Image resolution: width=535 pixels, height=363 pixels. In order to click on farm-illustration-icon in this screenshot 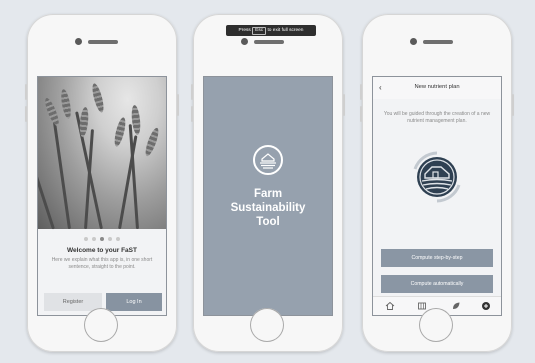, I will do `click(437, 177)`.